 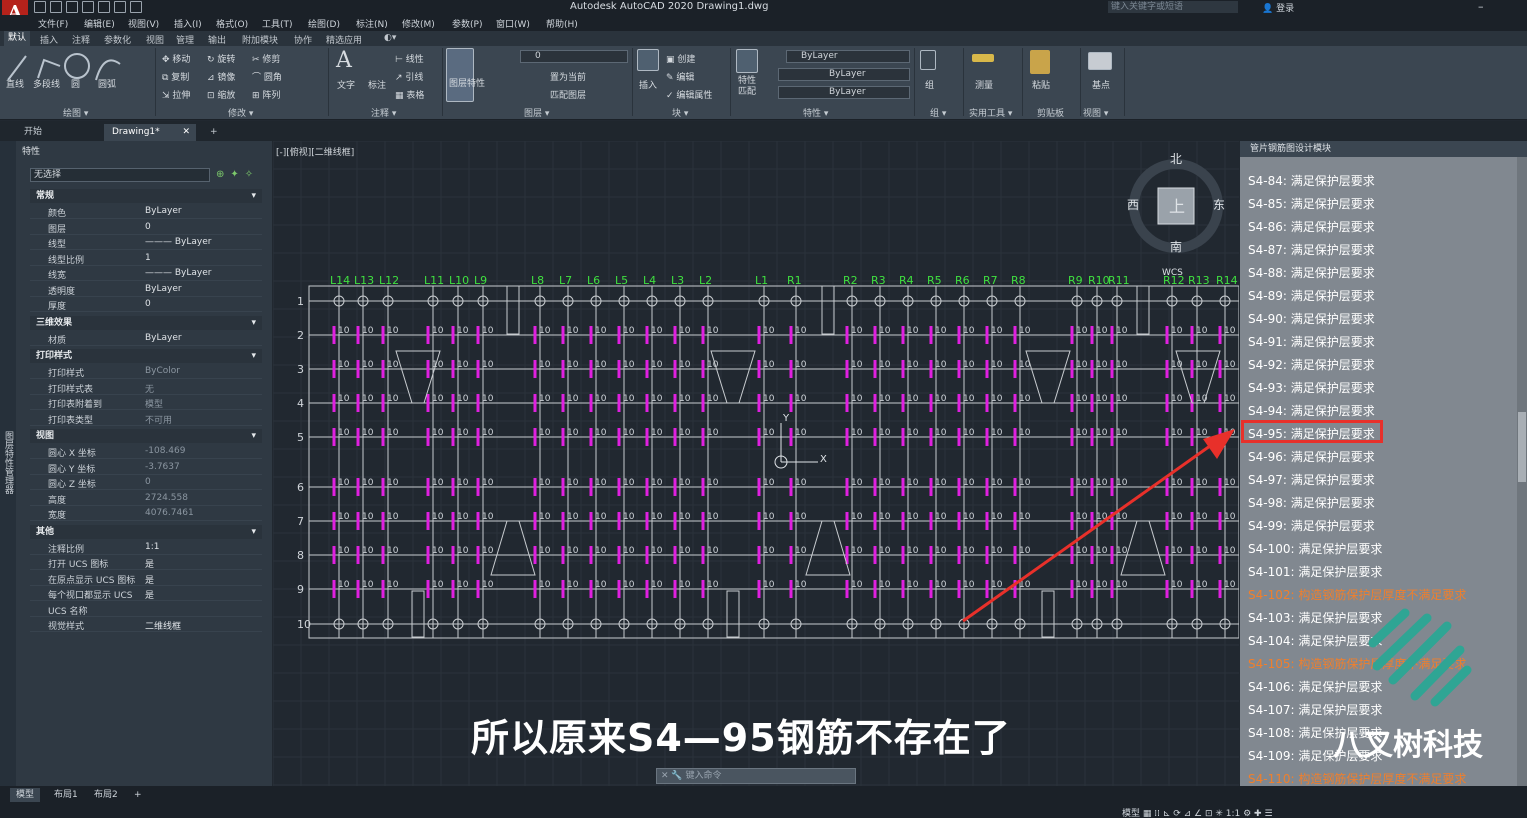 I want to click on panel-title-clipboard: 剪贴板, so click(x=1050, y=112).